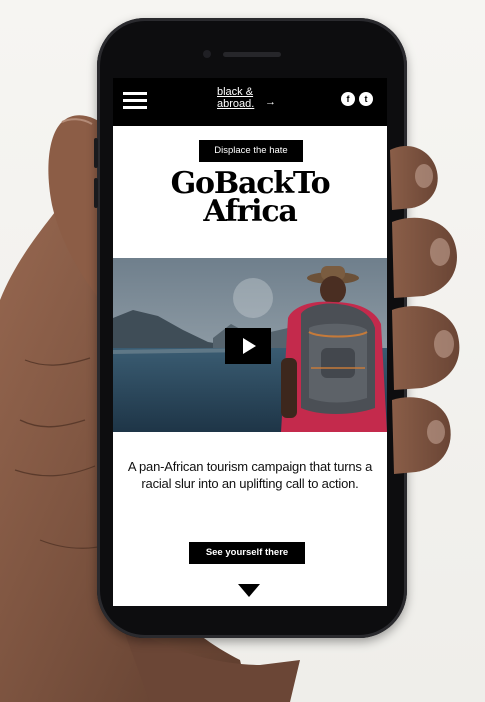 The image size is (485, 702). What do you see at coordinates (348, 99) in the screenshot?
I see `facebook-icon: f` at bounding box center [348, 99].